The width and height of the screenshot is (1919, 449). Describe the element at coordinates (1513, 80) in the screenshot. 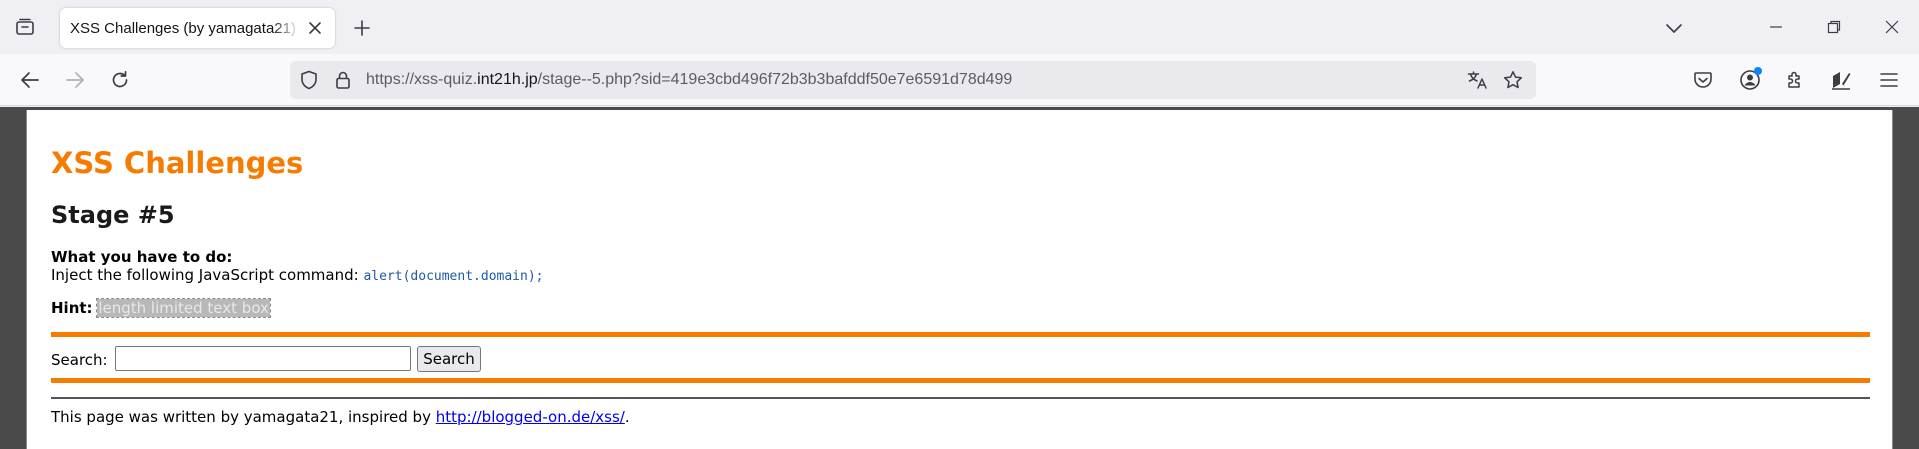

I see `star-icon` at that location.